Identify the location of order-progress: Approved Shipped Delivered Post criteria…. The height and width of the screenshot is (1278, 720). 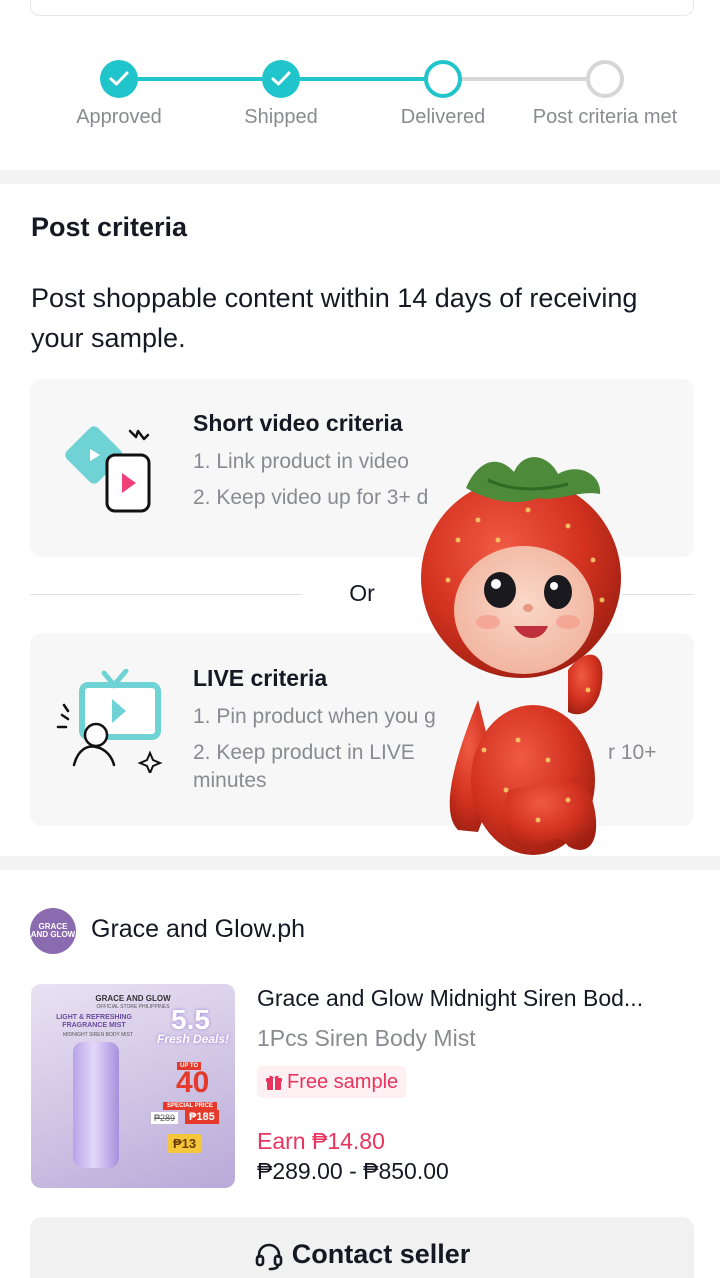
(360, 105).